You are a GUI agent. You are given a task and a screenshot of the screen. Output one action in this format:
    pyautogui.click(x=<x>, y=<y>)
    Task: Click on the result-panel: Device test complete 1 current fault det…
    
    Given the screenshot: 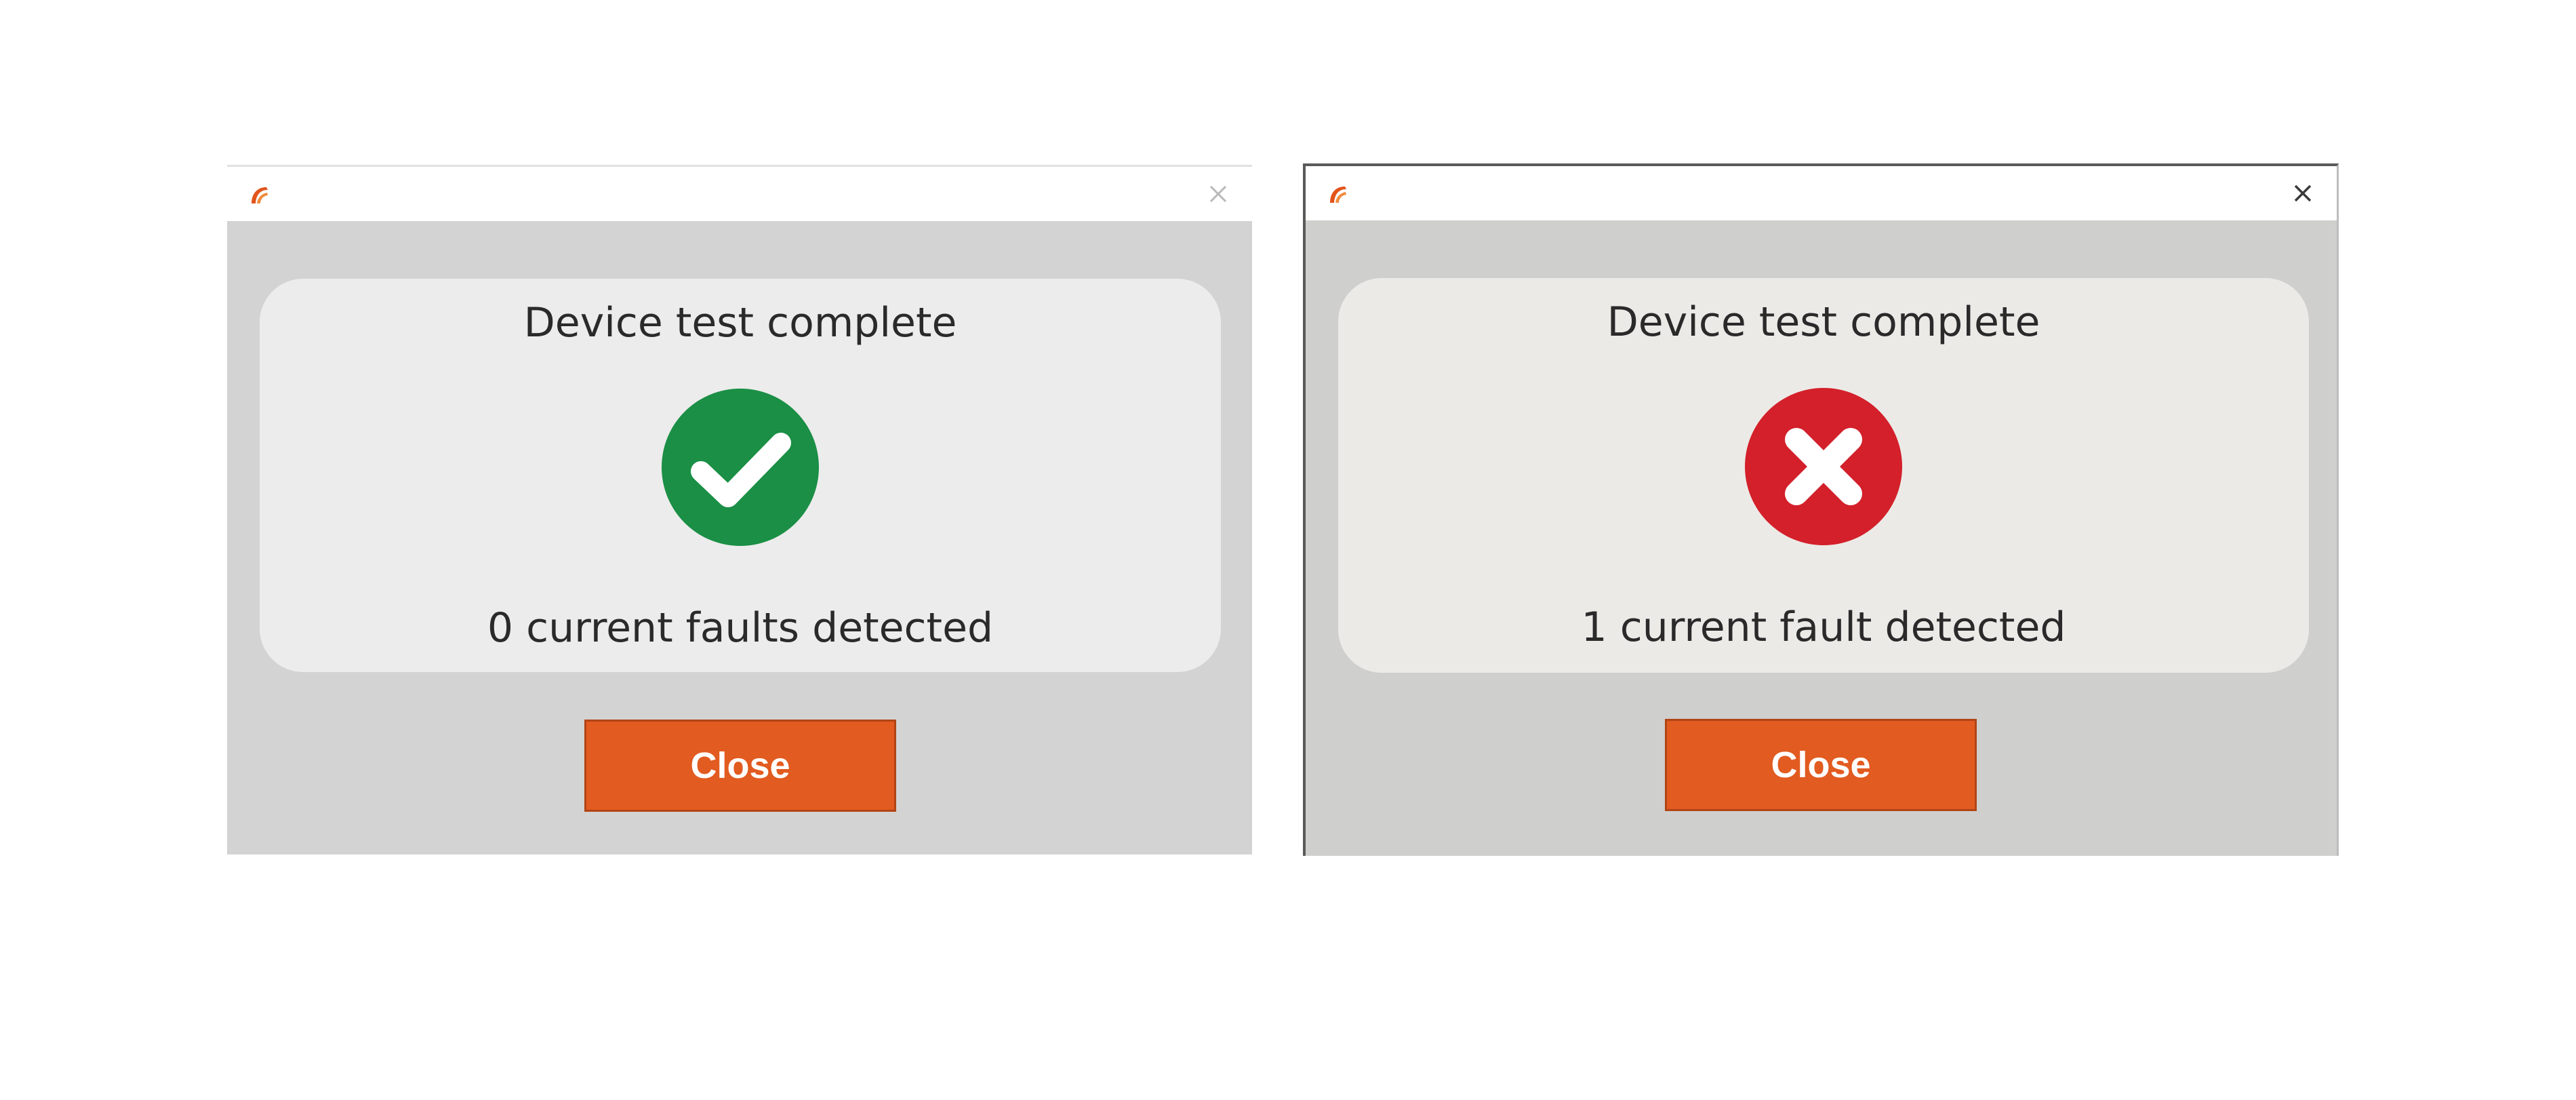 What is the action you would take?
    pyautogui.click(x=1823, y=475)
    